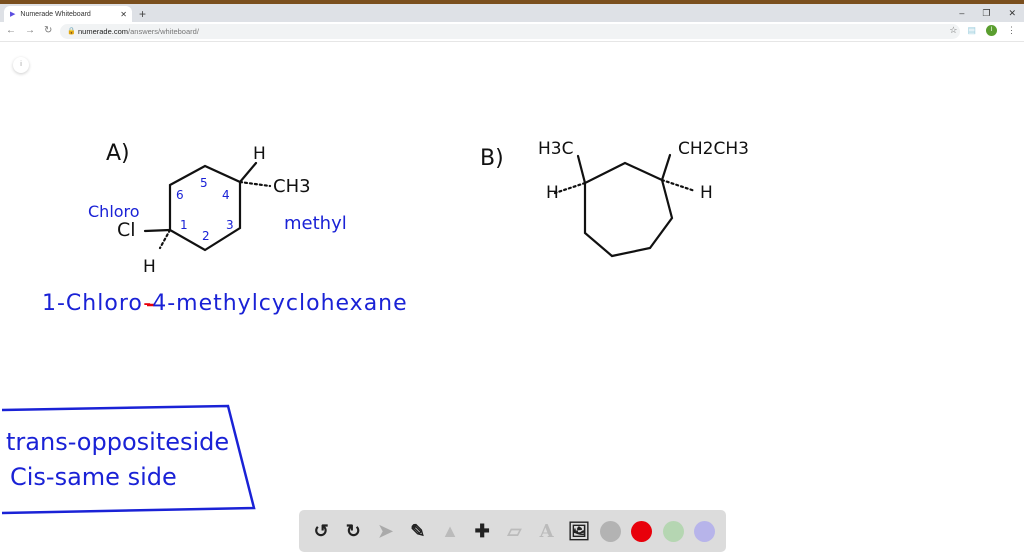 Image resolution: width=1024 pixels, height=558 pixels. Describe the element at coordinates (642, 531) in the screenshot. I see `color-red` at that location.